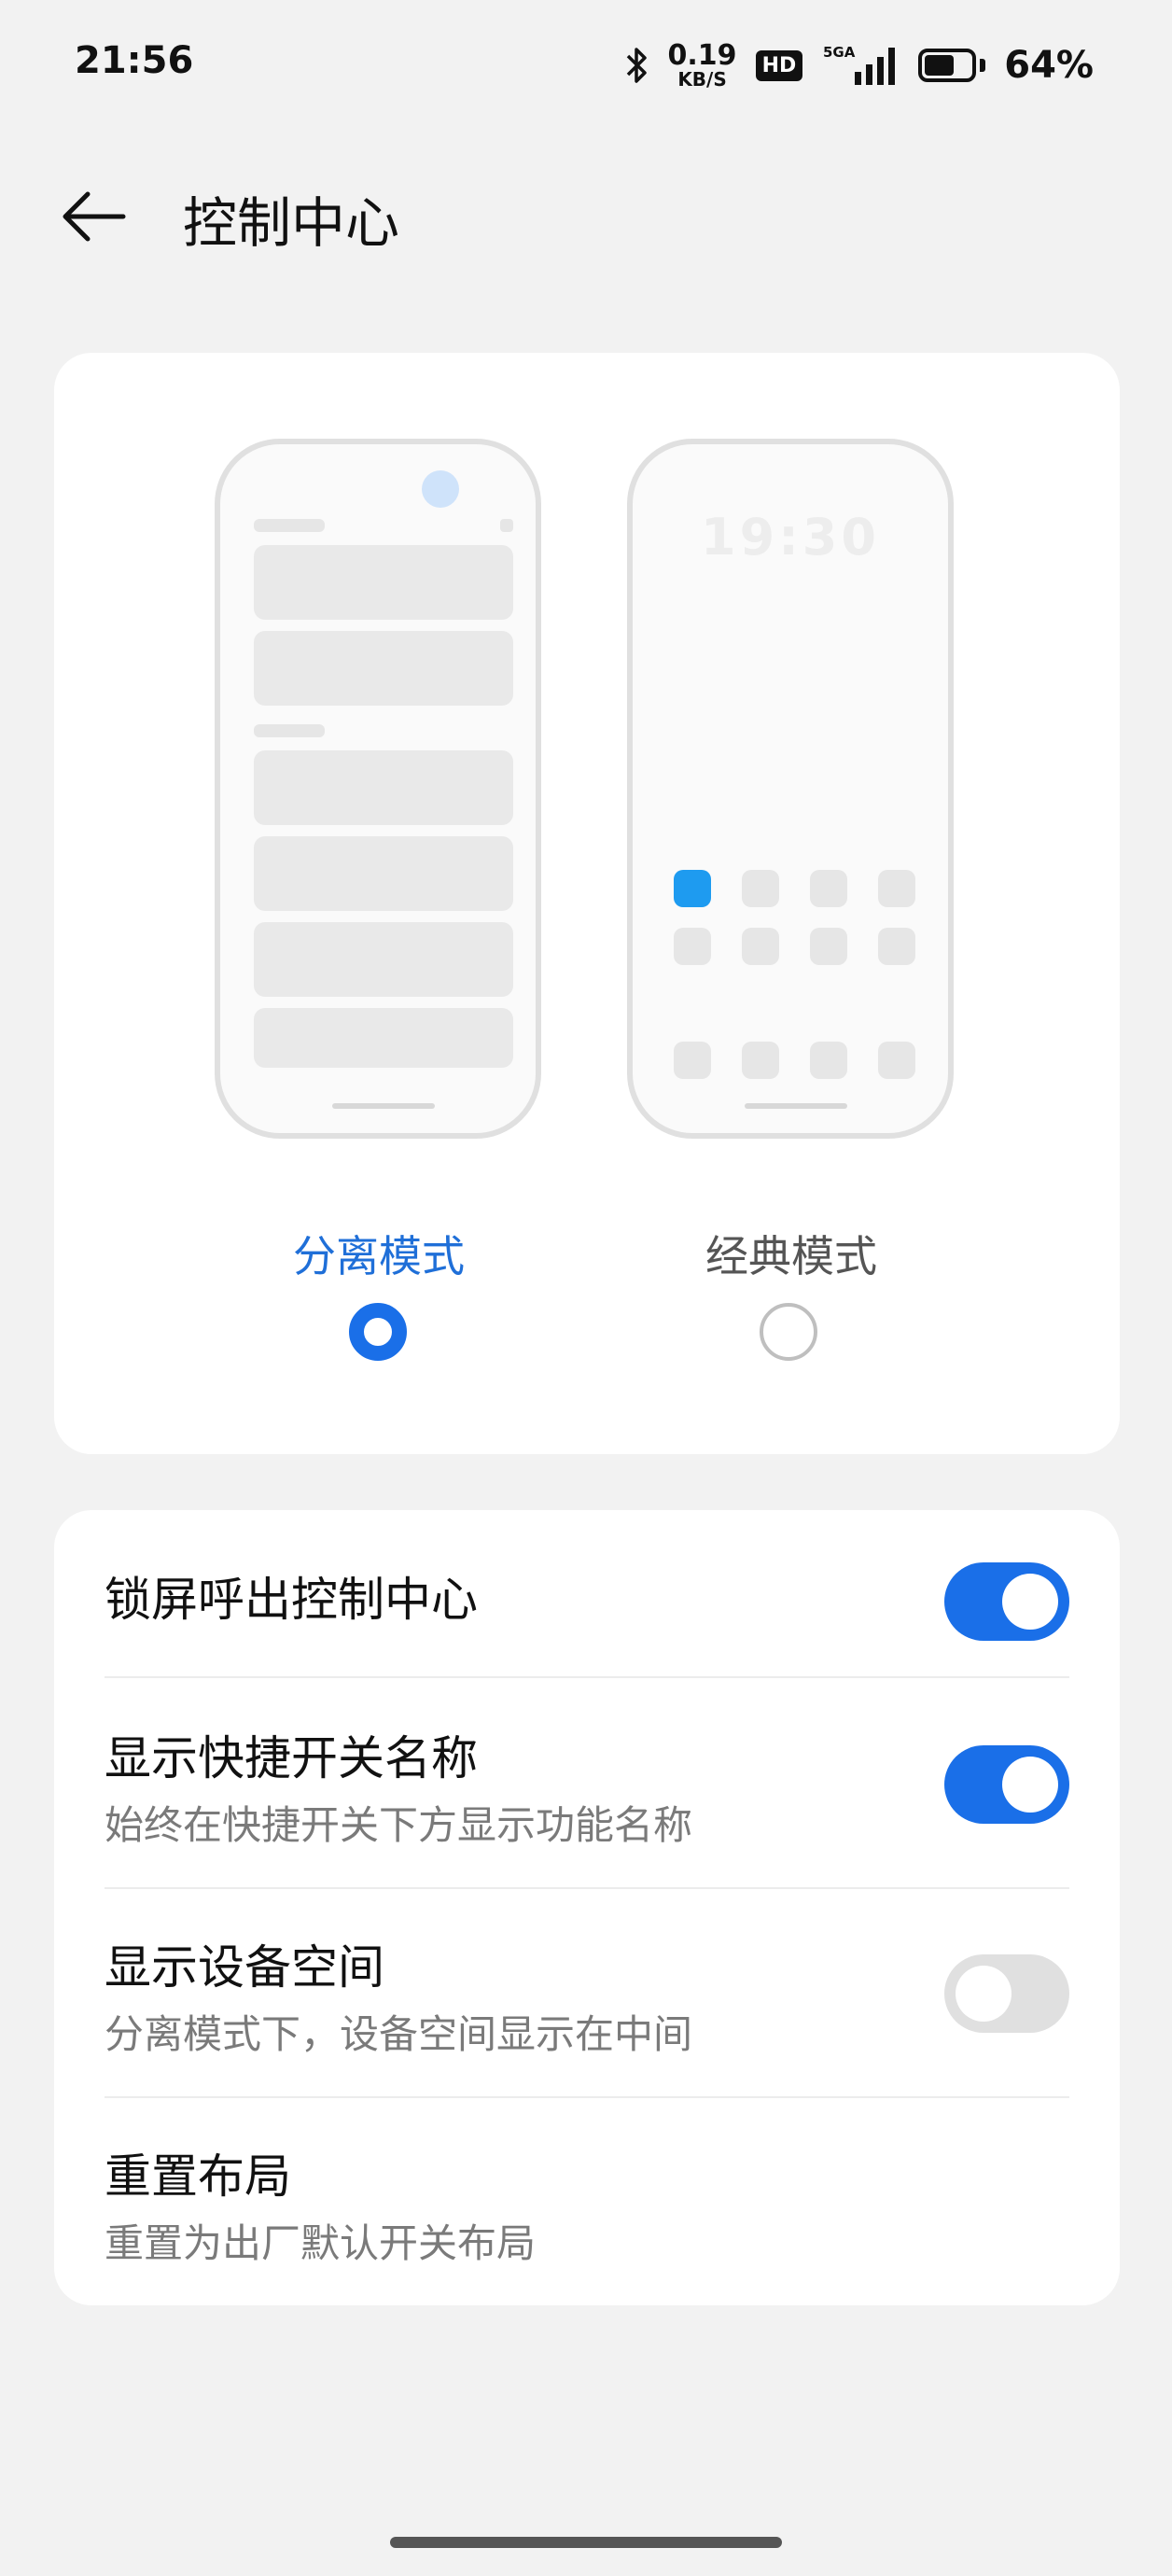 The image size is (1172, 2576). Describe the element at coordinates (134, 60) in the screenshot. I see `status-time: 21:56` at that location.